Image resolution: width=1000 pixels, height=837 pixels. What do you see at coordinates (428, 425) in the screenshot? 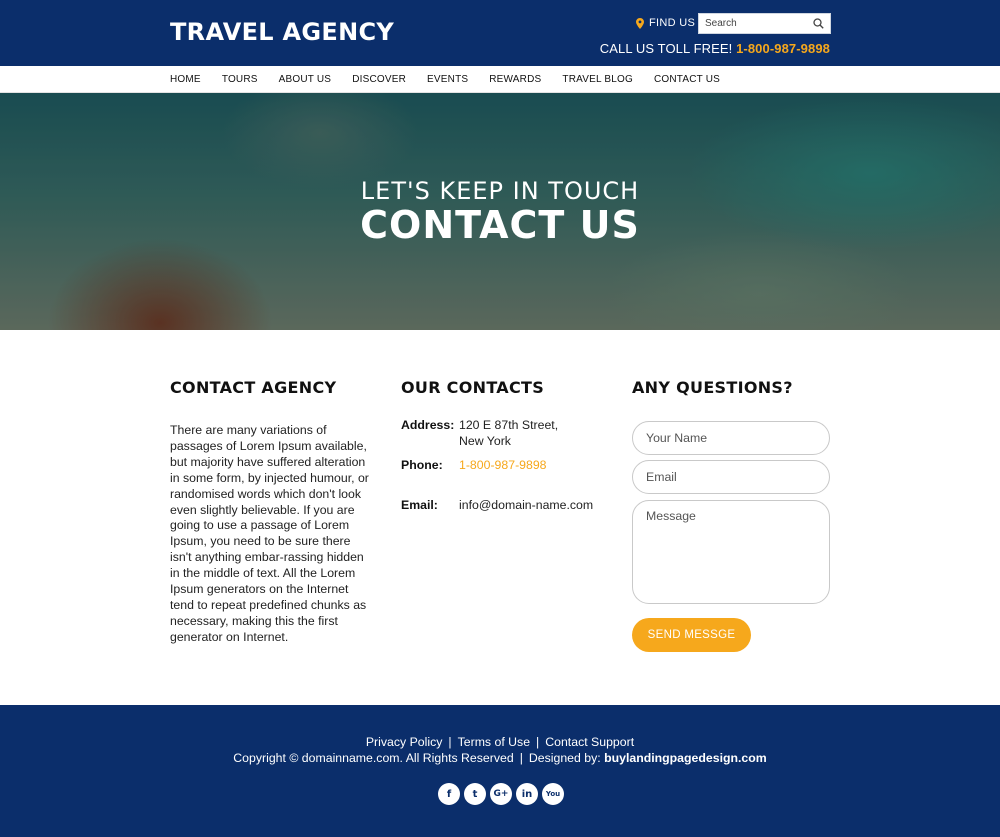
I see `address-label: Address:` at bounding box center [428, 425].